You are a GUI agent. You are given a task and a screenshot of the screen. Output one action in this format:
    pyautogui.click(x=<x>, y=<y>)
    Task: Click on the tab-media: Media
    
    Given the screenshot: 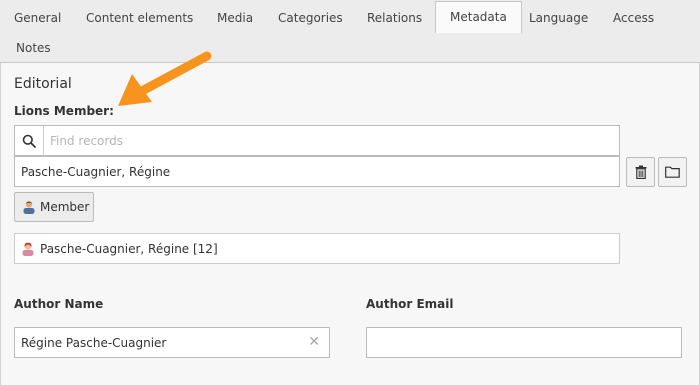 What is the action you would take?
    pyautogui.click(x=235, y=17)
    